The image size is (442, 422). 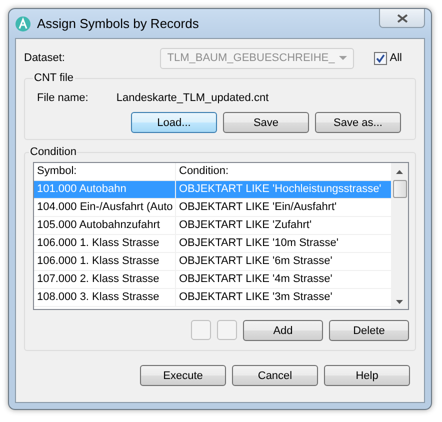 What do you see at coordinates (105, 207) in the screenshot?
I see `symbol-cell: 104.000 Ein-/Ausfahrt (Auto` at bounding box center [105, 207].